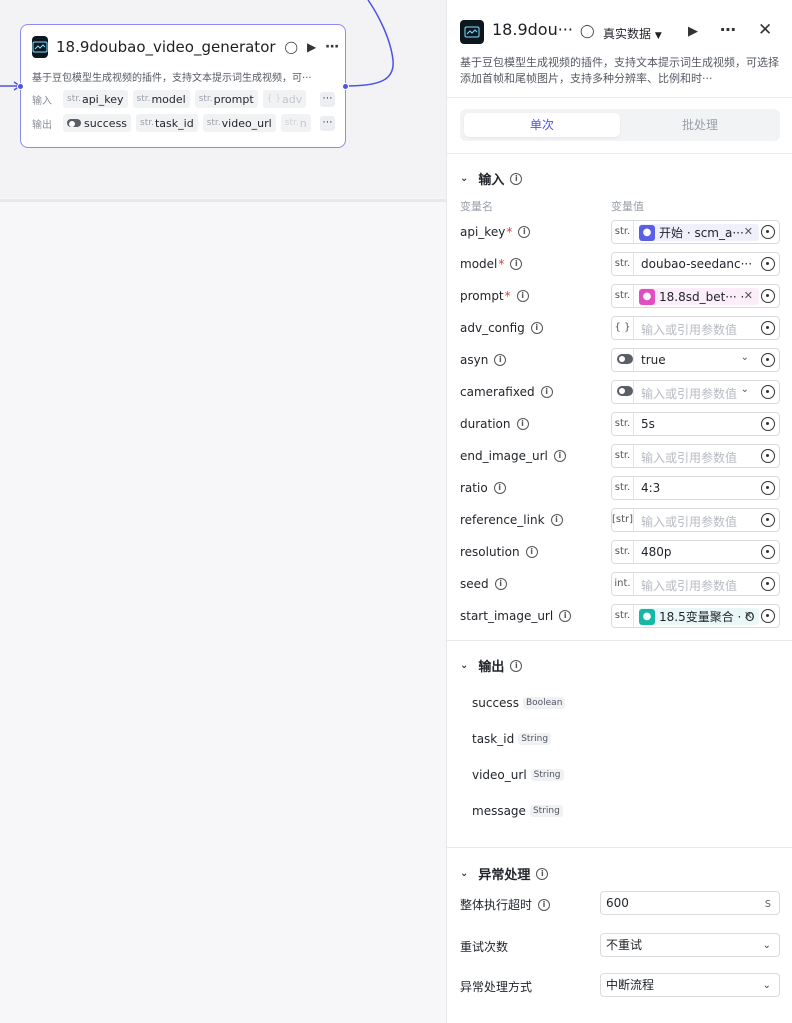 This screenshot has width=792, height=1023. Describe the element at coordinates (516, 616) in the screenshot. I see `param-name: start_image_url i` at that location.